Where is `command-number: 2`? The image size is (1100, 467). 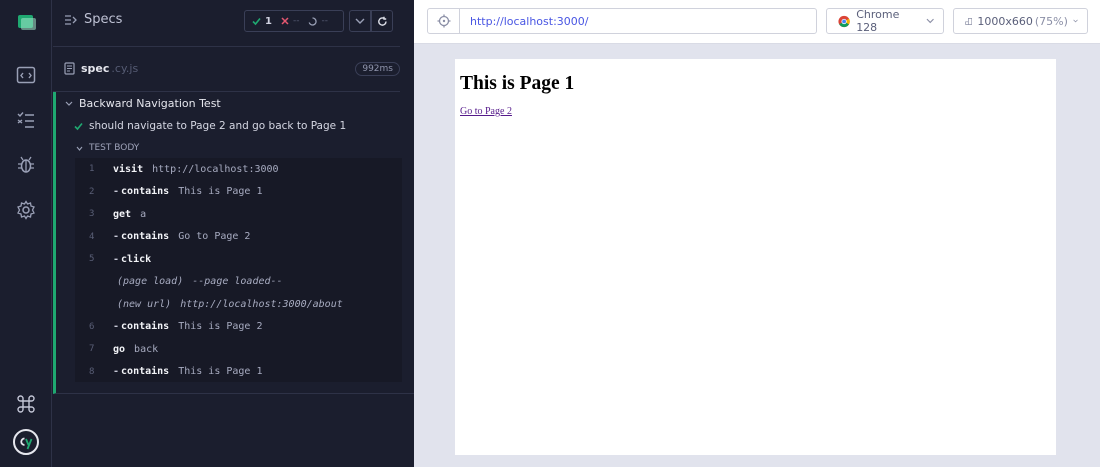
command-number: 2 is located at coordinates (92, 191).